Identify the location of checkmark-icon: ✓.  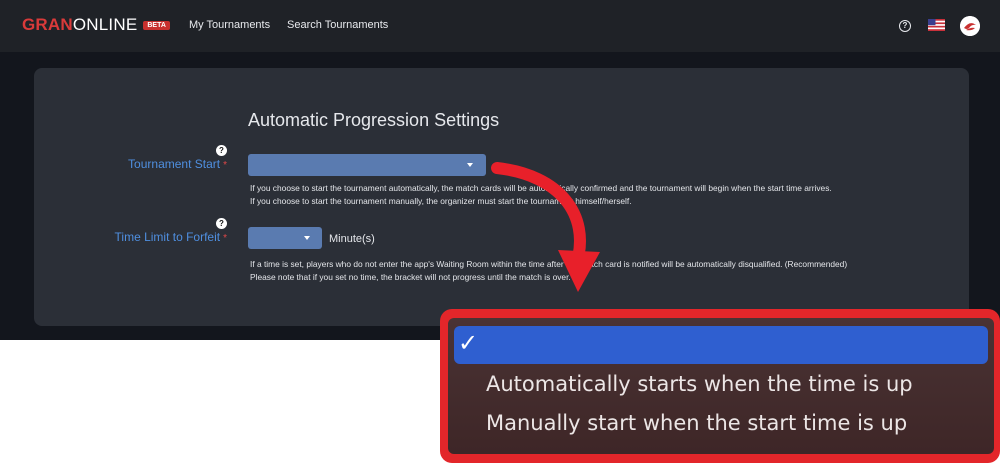
(468, 343).